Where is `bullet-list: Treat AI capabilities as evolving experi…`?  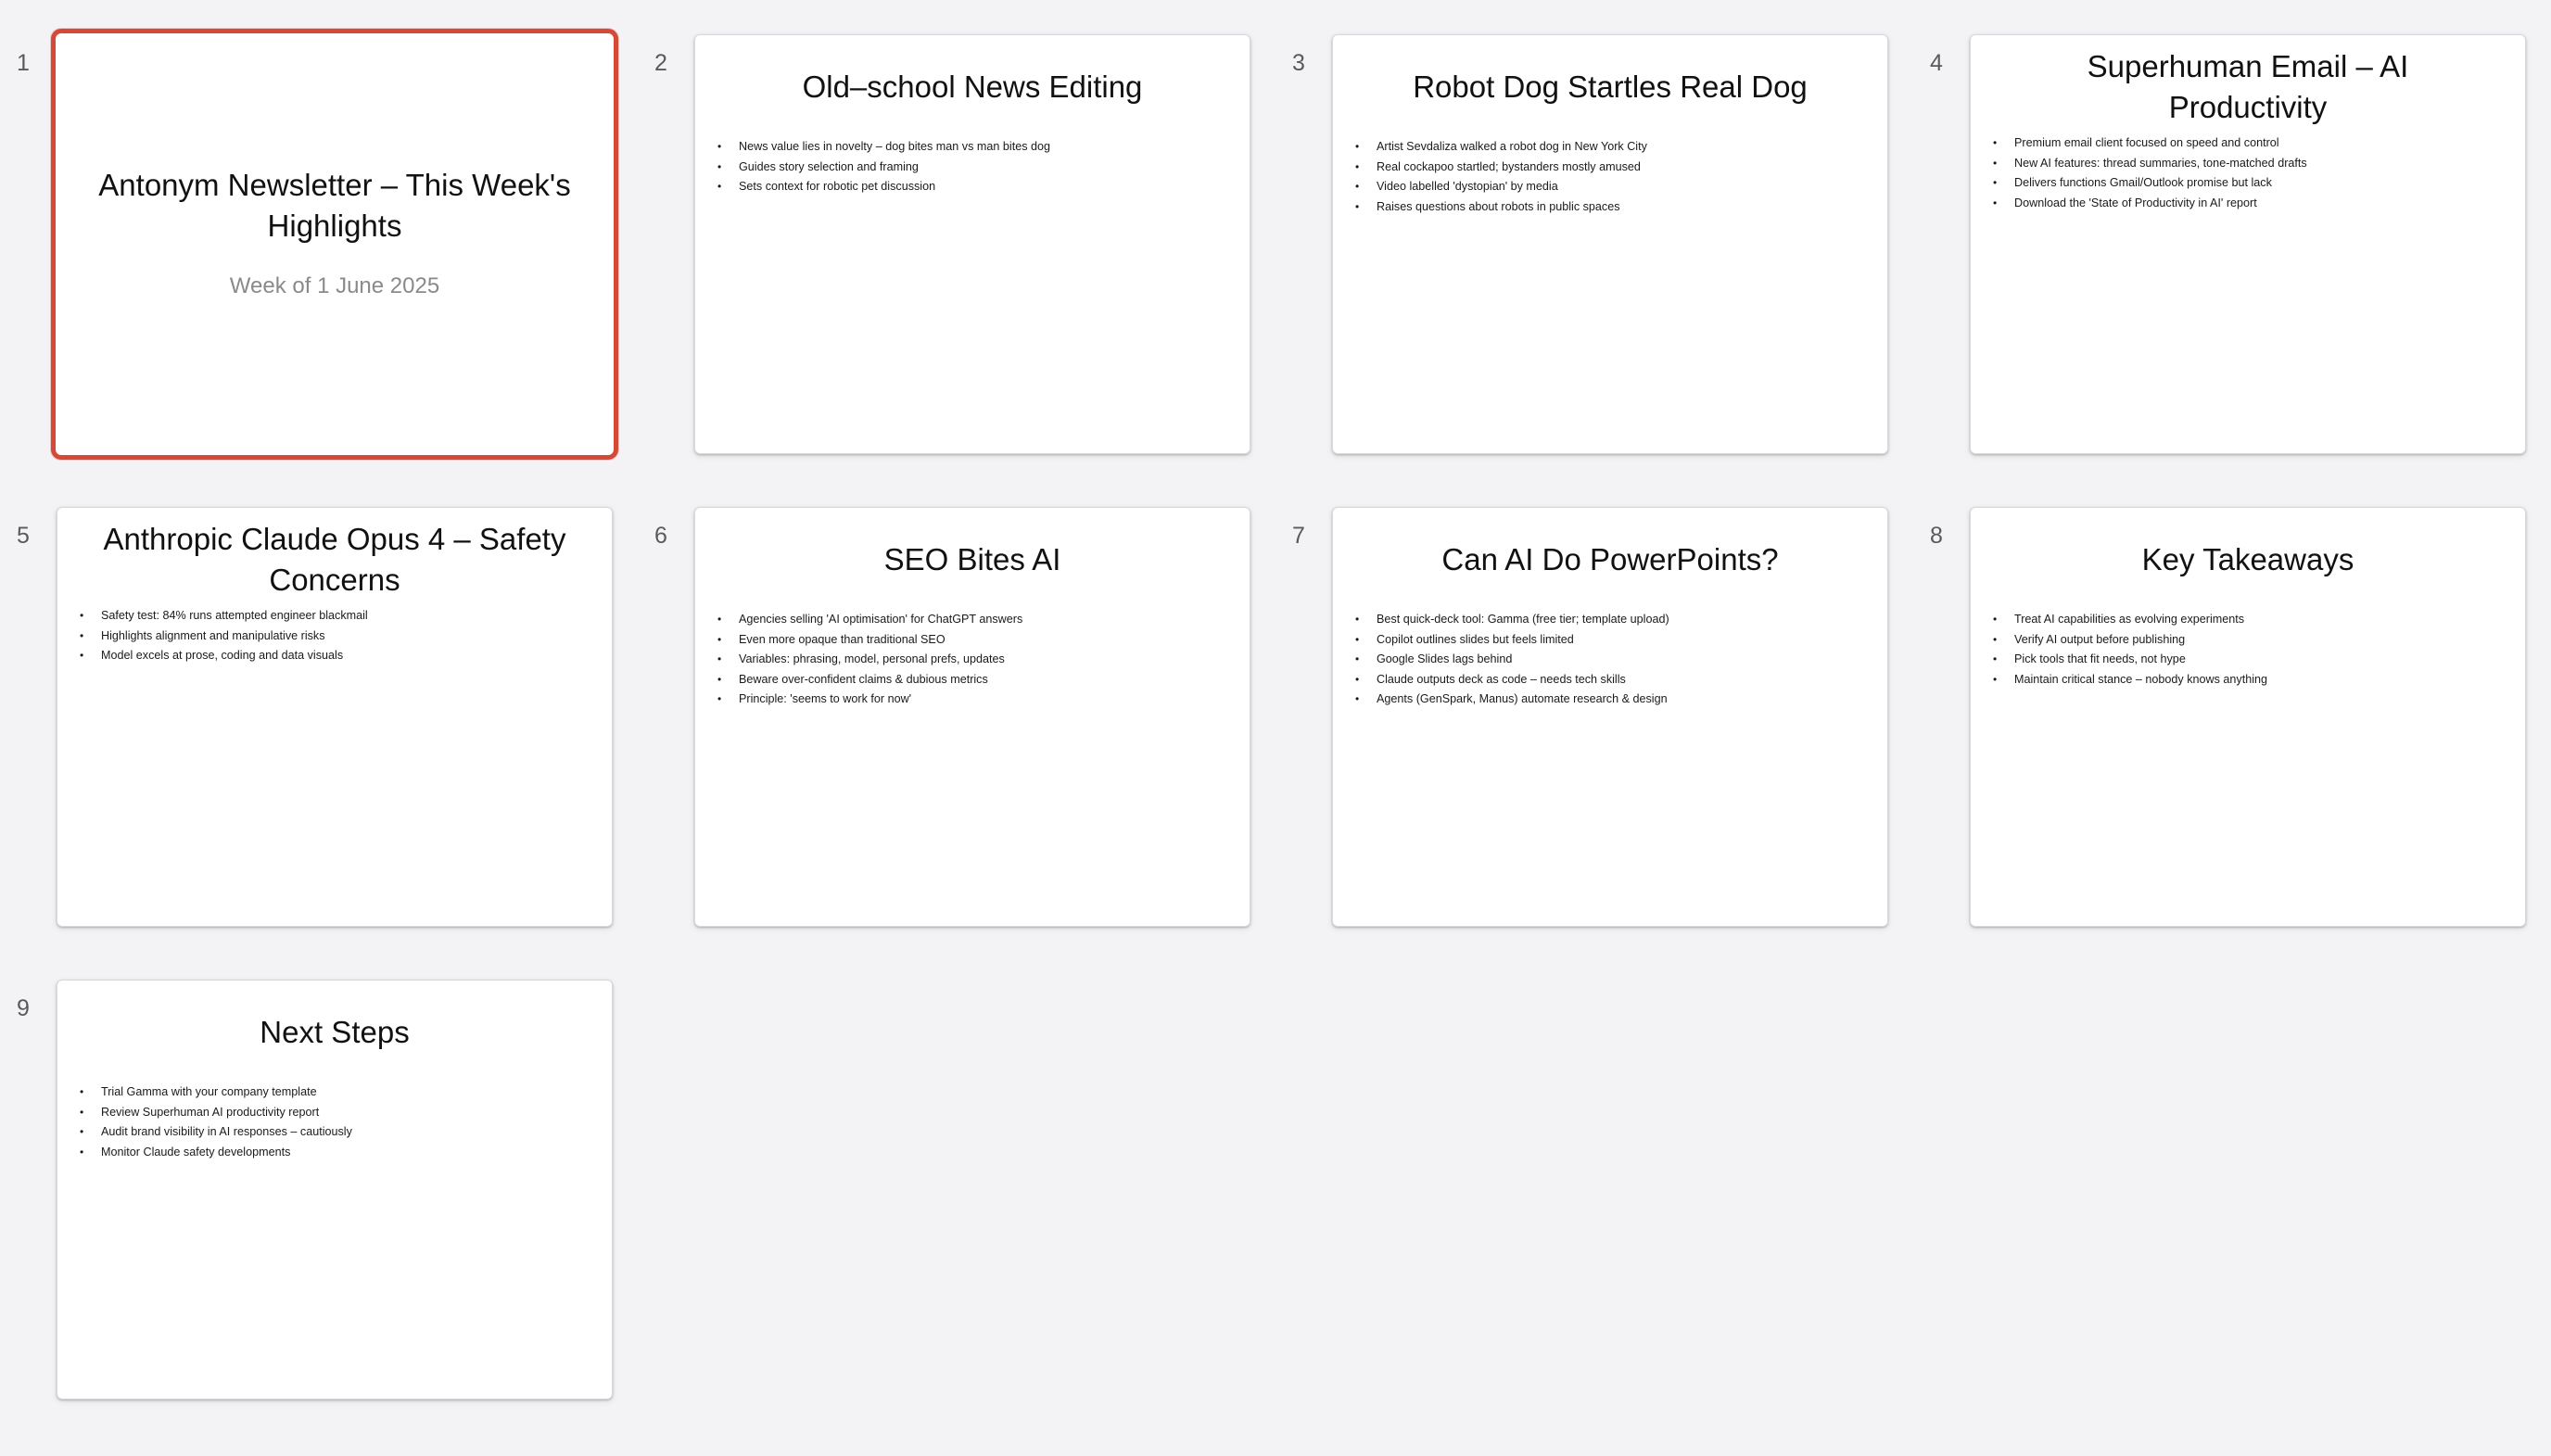 bullet-list: Treat AI capabilities as evolving experi… is located at coordinates (2249, 650).